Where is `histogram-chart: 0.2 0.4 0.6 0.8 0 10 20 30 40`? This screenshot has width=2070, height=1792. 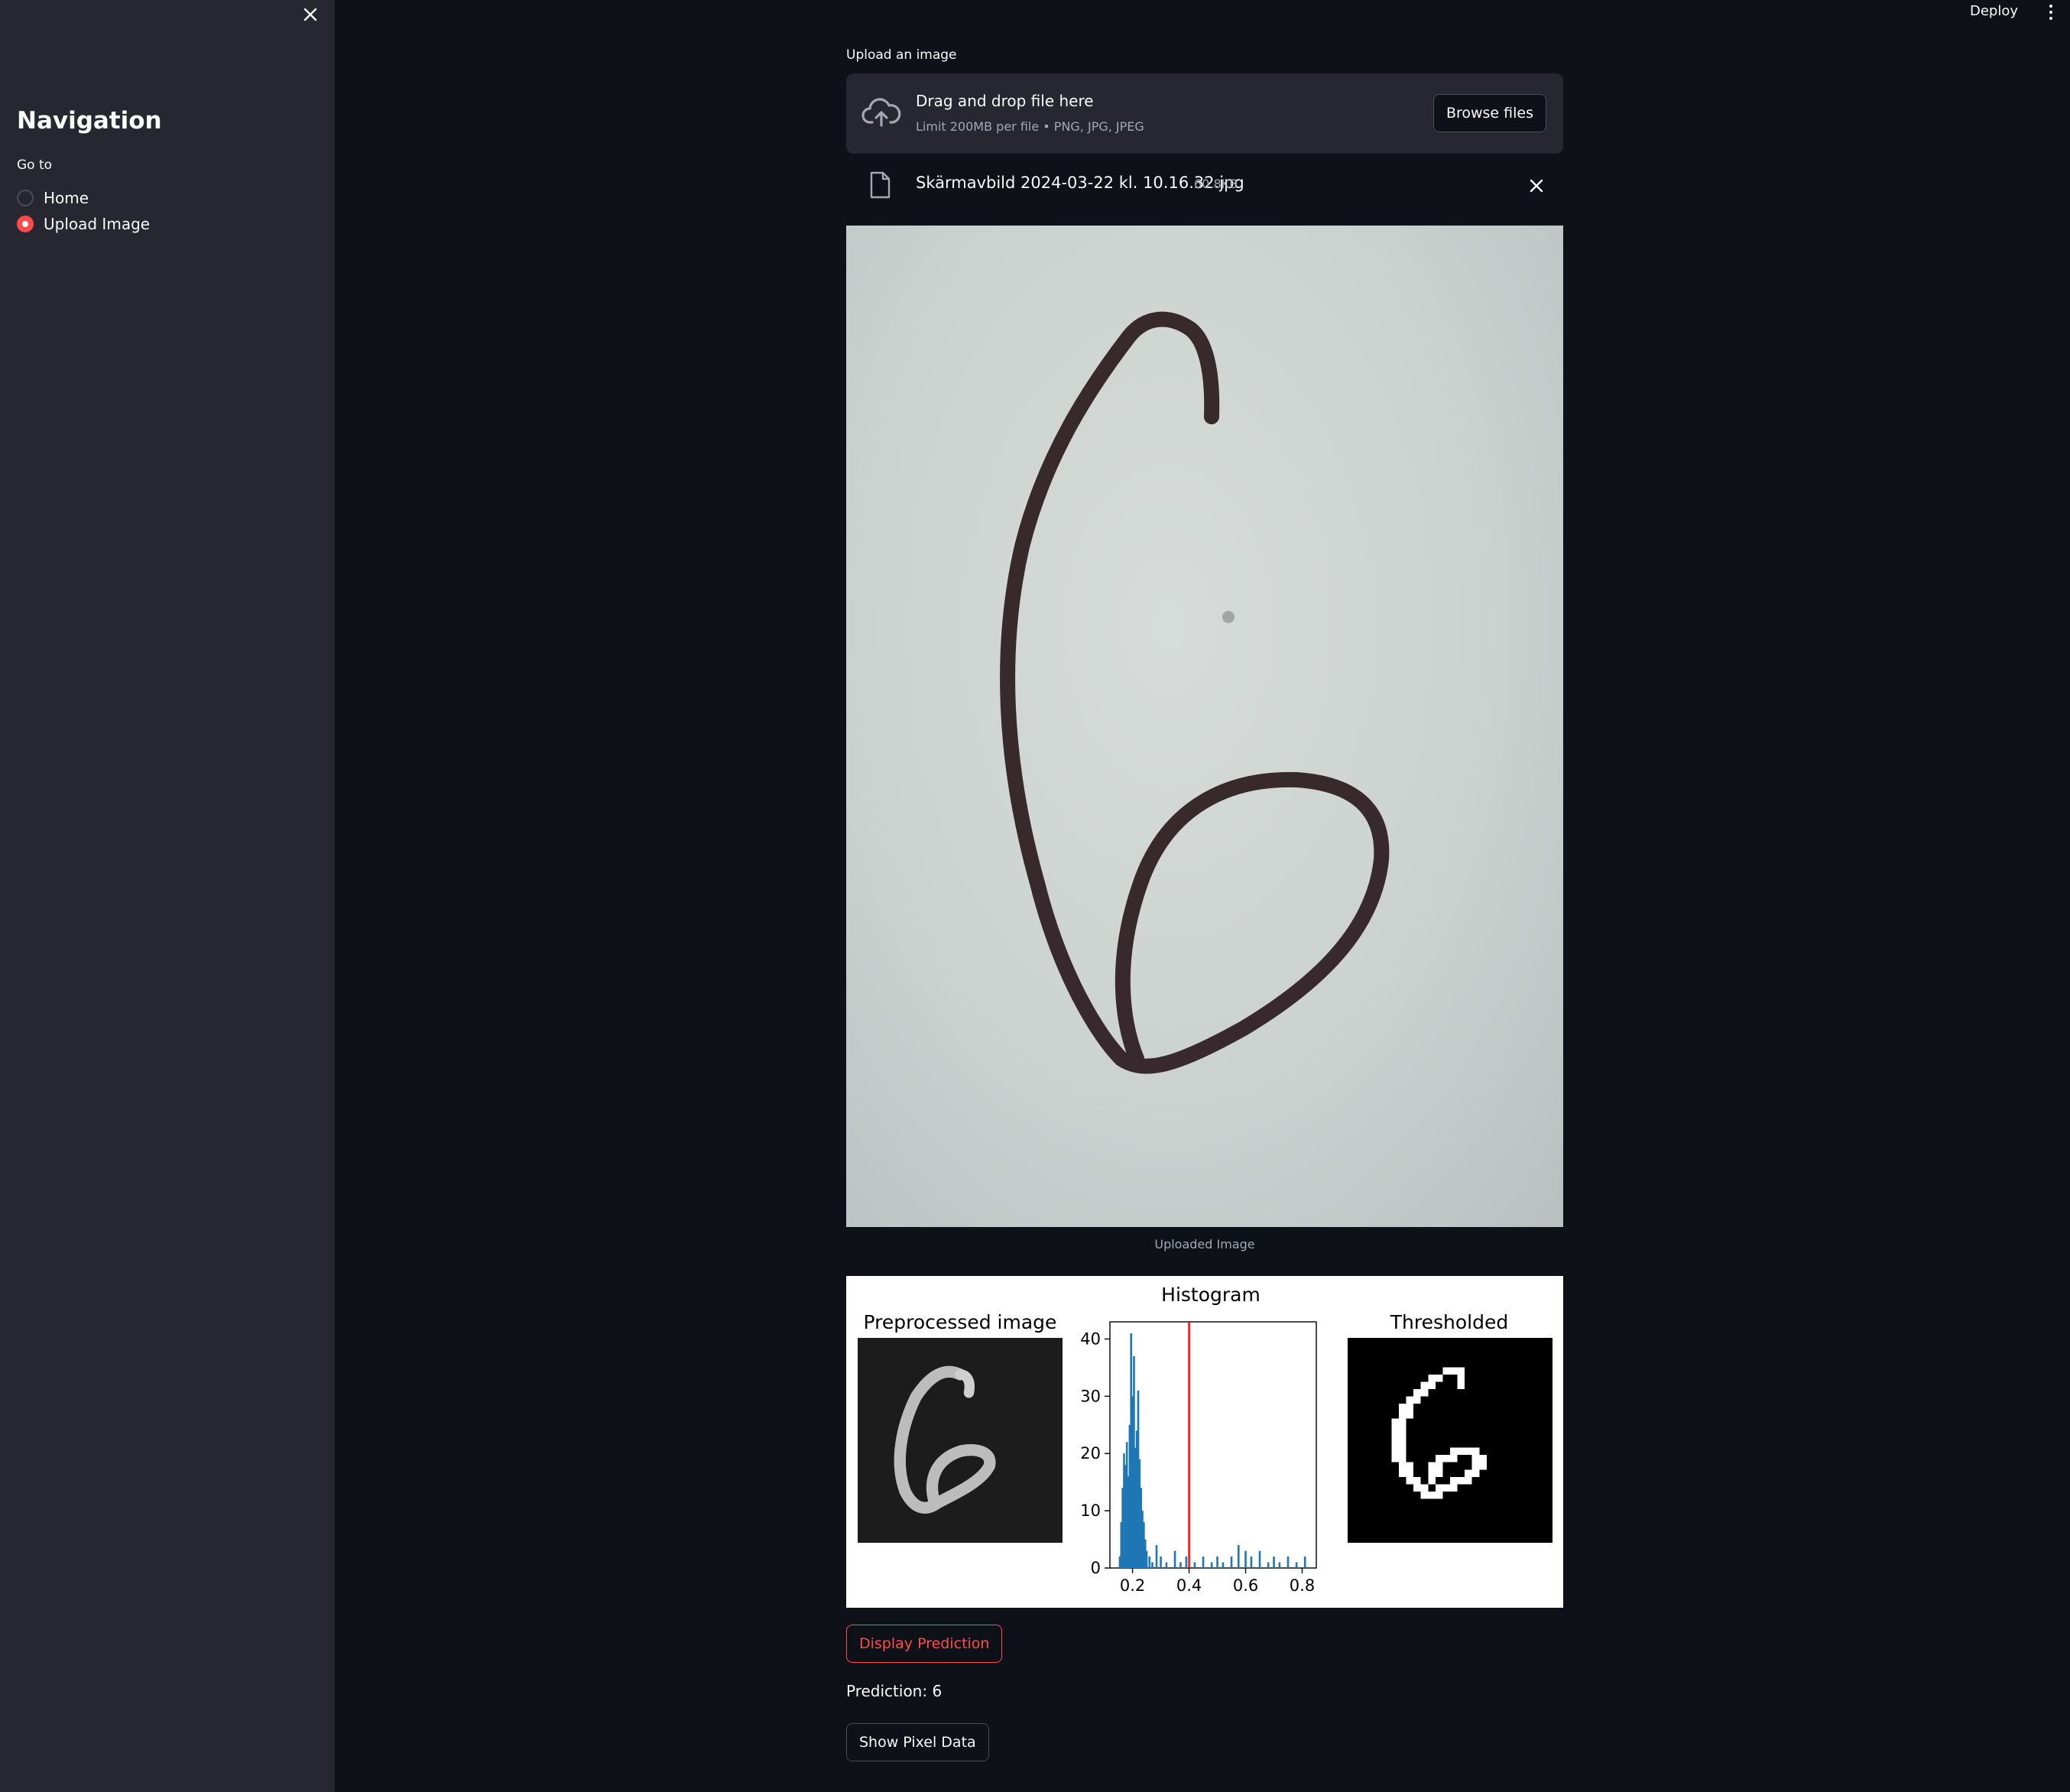 histogram-chart: 0.2 0.4 0.6 0.8 0 10 20 30 40 is located at coordinates (1198, 1458).